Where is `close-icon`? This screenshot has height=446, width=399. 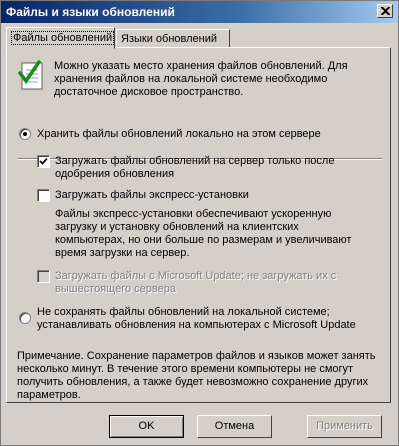
close-icon is located at coordinates (385, 11).